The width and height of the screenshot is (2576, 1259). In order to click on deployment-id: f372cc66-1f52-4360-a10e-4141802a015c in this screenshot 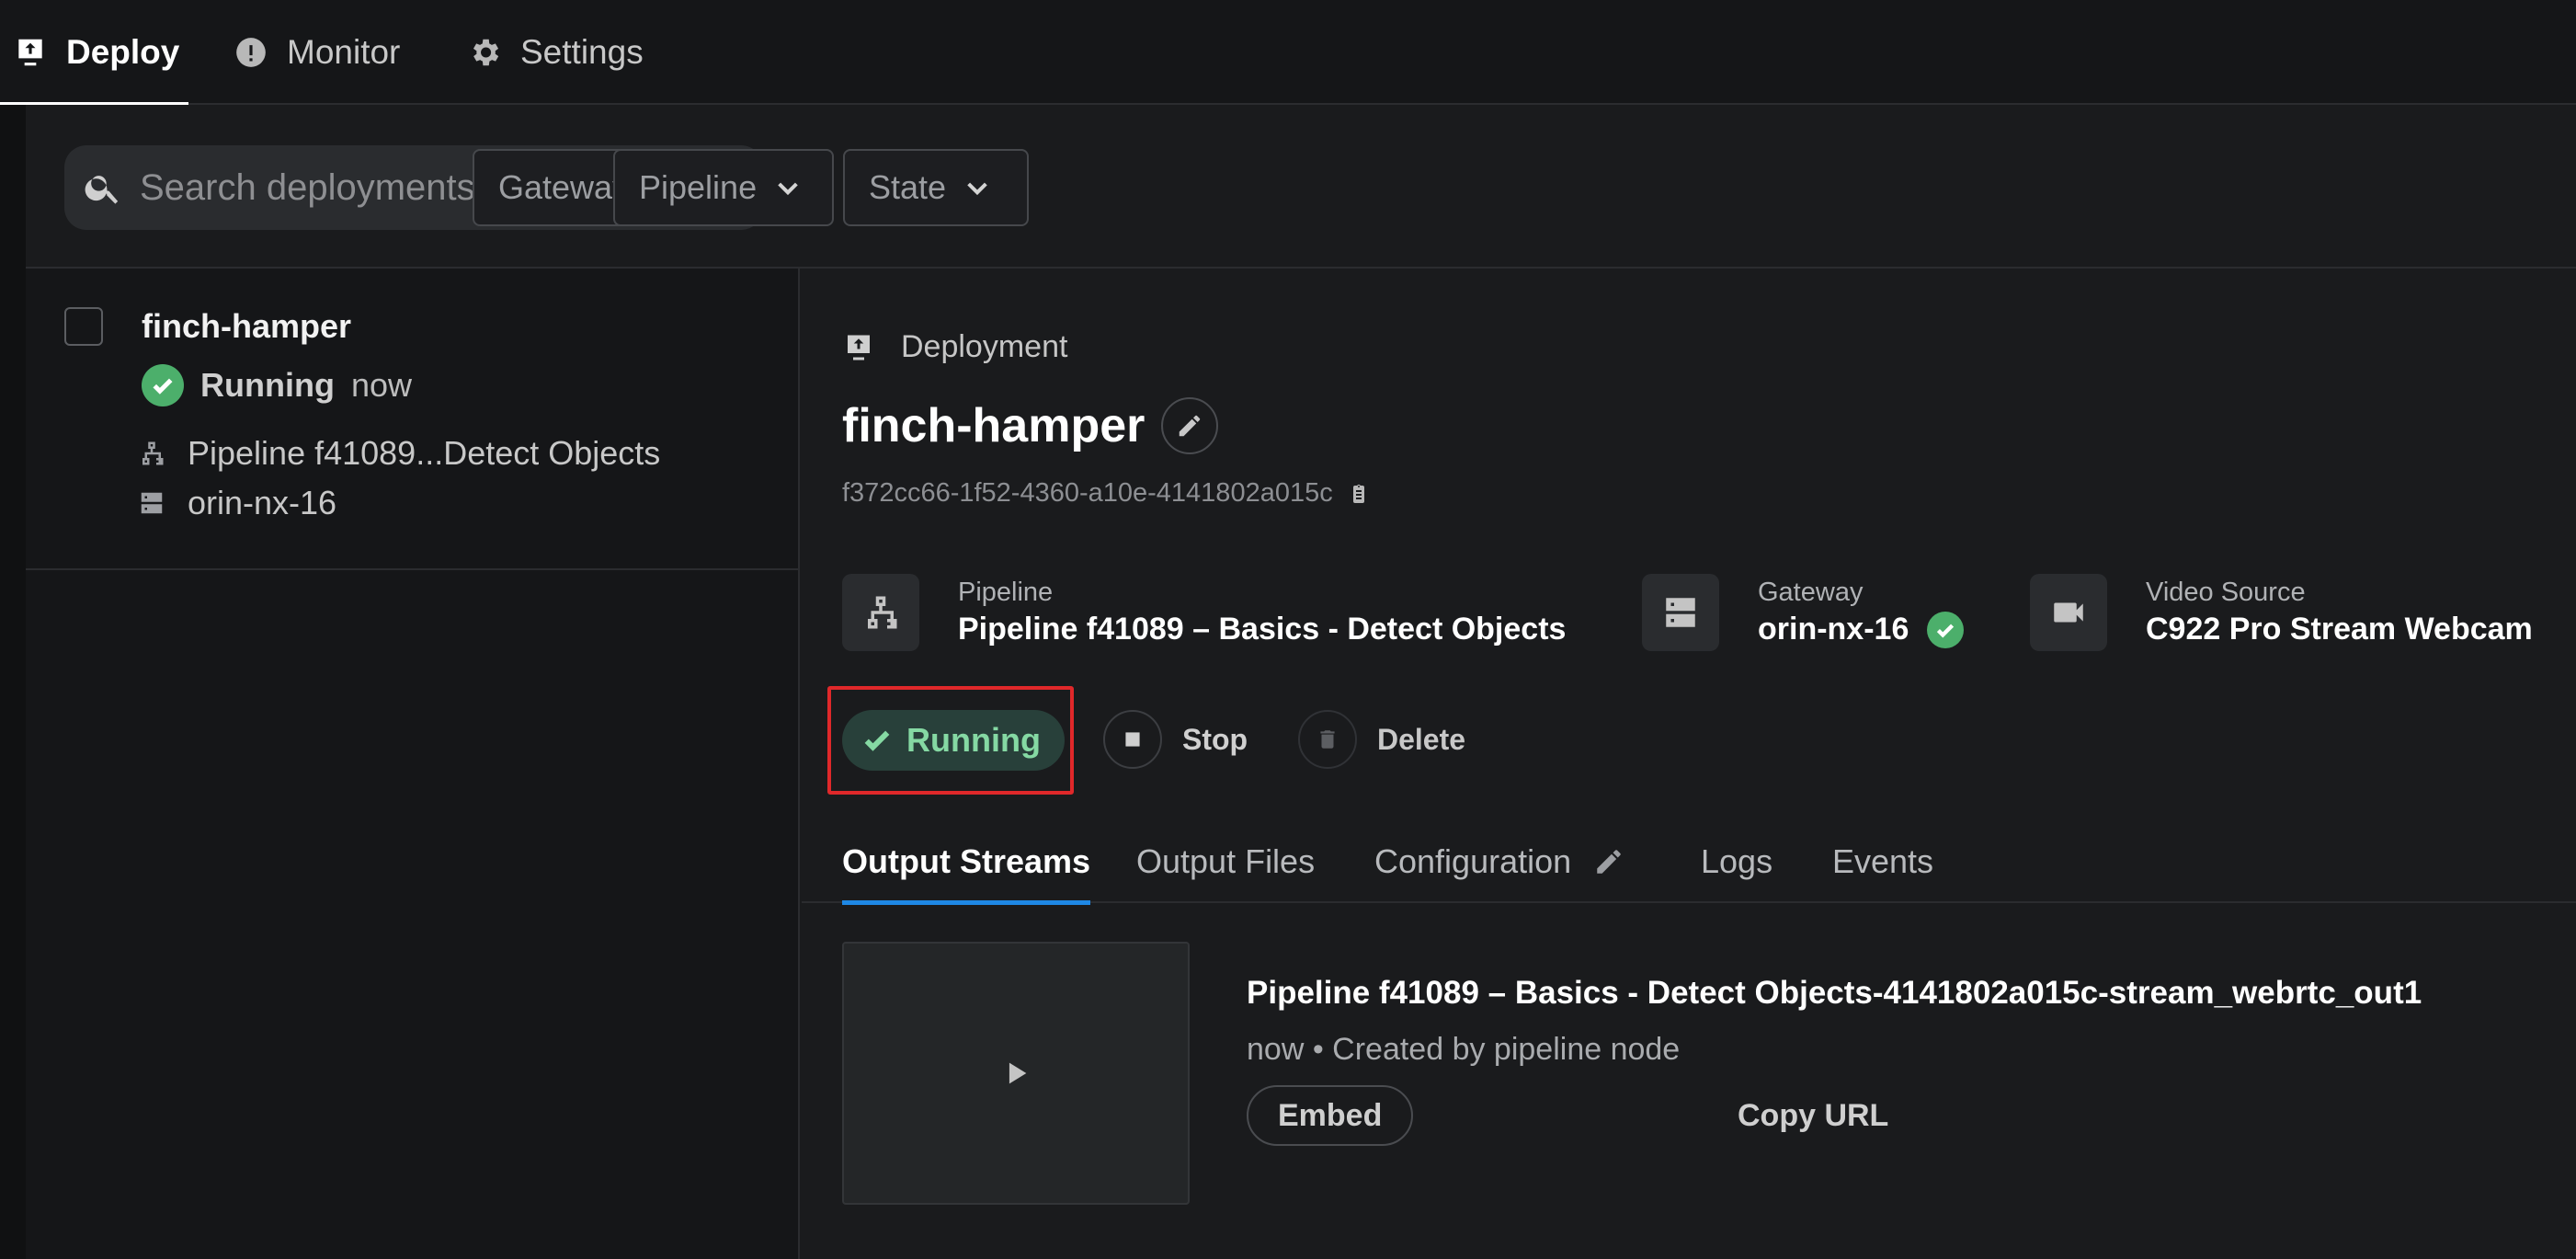, I will do `click(1106, 493)`.